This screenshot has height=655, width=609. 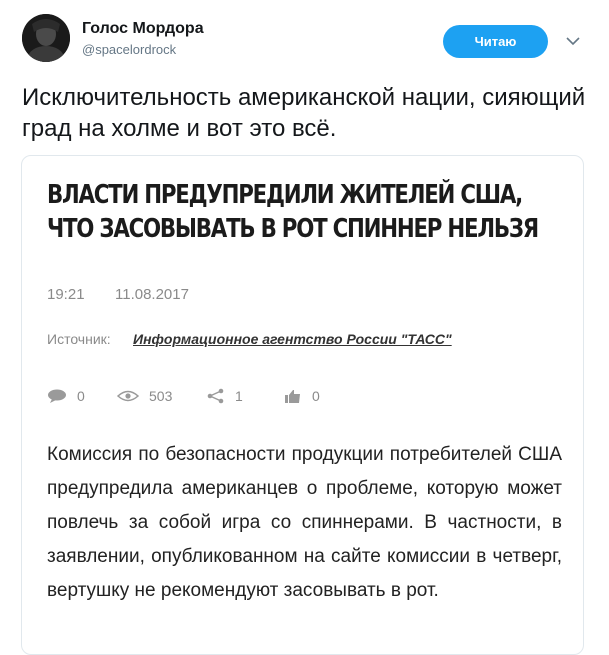 I want to click on speech-bubble-icon, so click(x=57, y=396).